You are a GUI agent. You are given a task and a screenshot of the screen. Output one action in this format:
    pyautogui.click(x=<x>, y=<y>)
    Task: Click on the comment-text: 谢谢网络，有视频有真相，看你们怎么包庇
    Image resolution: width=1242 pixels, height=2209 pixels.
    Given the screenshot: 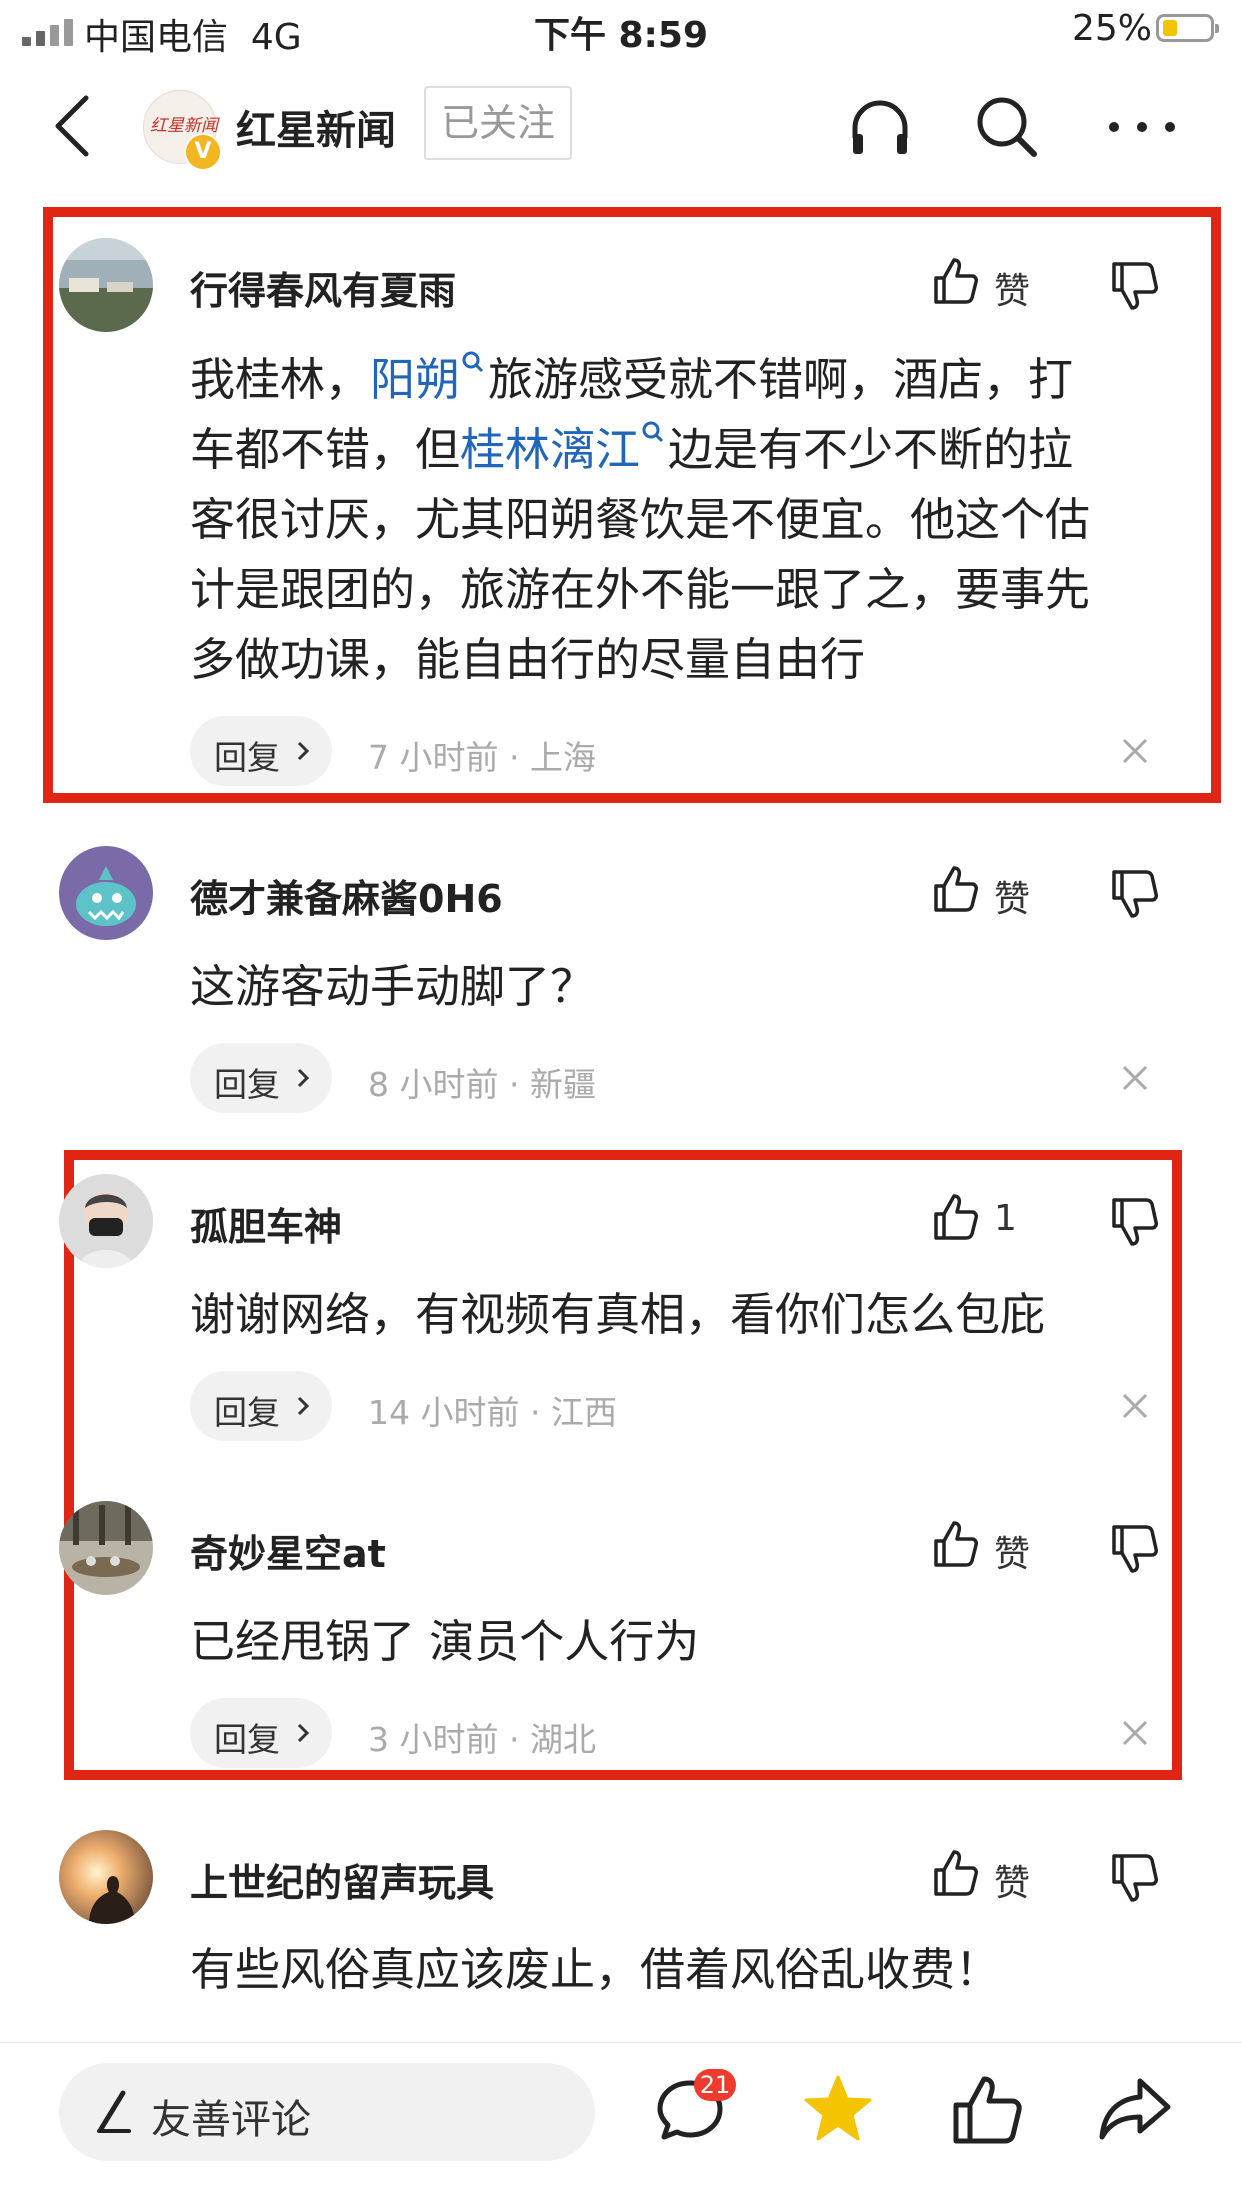 What is the action you would take?
    pyautogui.click(x=618, y=1314)
    